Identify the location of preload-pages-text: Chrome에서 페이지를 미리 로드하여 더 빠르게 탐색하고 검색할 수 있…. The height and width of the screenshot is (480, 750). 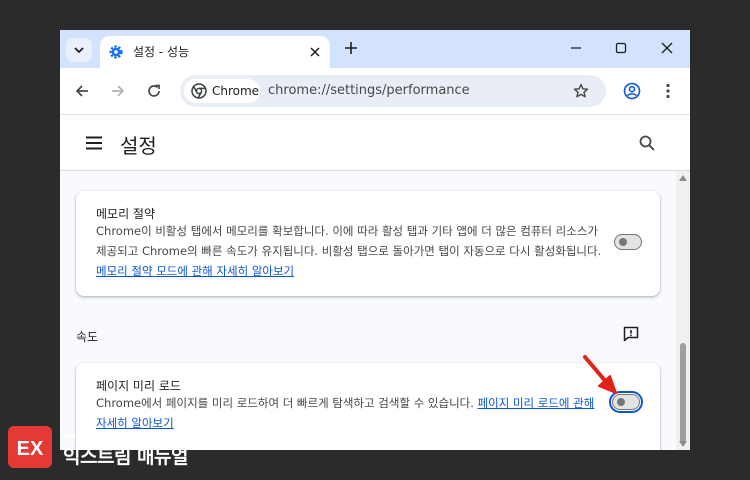
(285, 403).